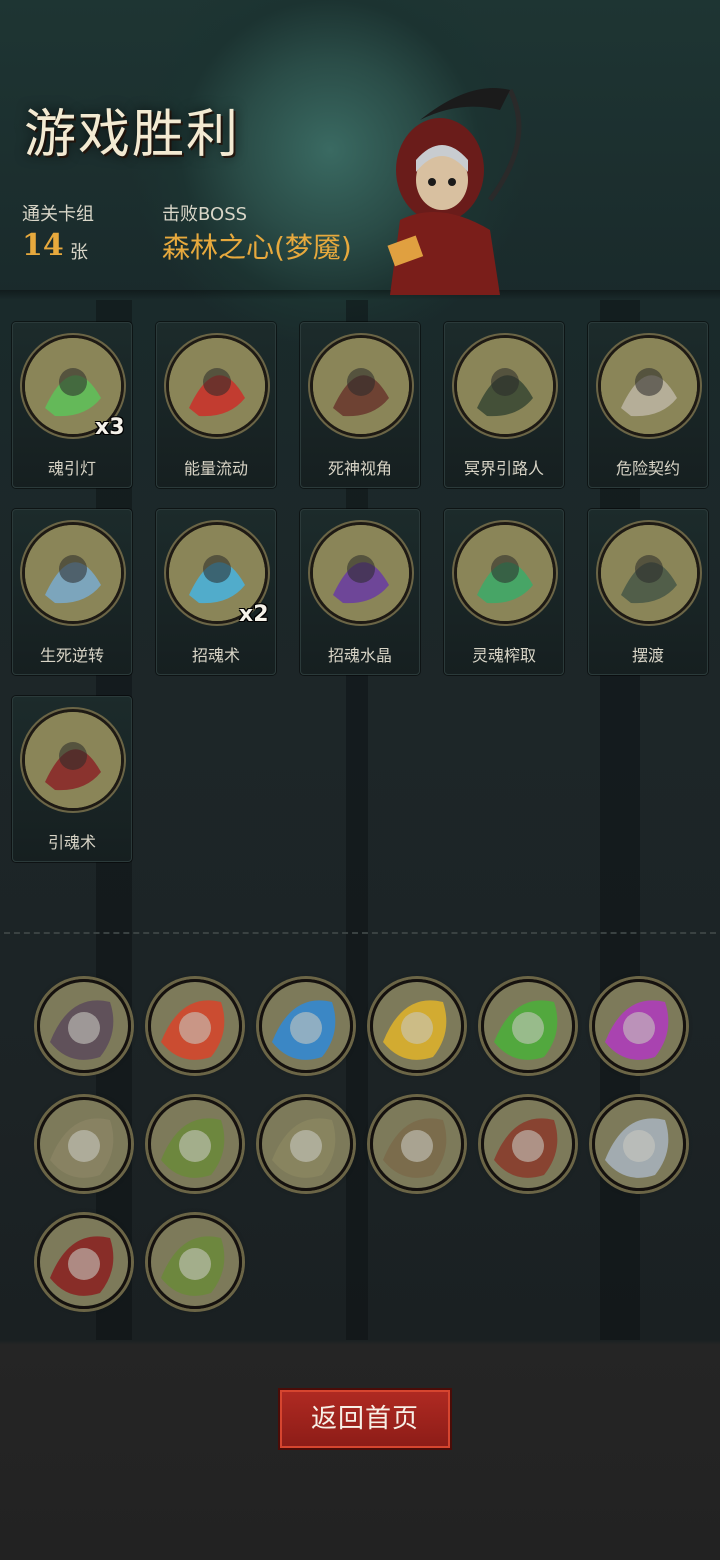 This screenshot has width=720, height=1560. Describe the element at coordinates (306, 1144) in the screenshot. I see `scythe-blade-icon` at that location.